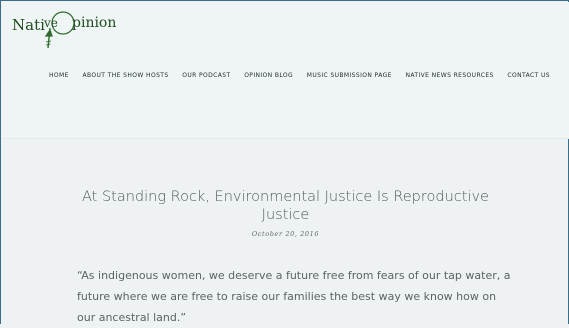  Describe the element at coordinates (450, 75) in the screenshot. I see `nav-native-news-resources: NATIVE NEWS RESOURCES` at that location.